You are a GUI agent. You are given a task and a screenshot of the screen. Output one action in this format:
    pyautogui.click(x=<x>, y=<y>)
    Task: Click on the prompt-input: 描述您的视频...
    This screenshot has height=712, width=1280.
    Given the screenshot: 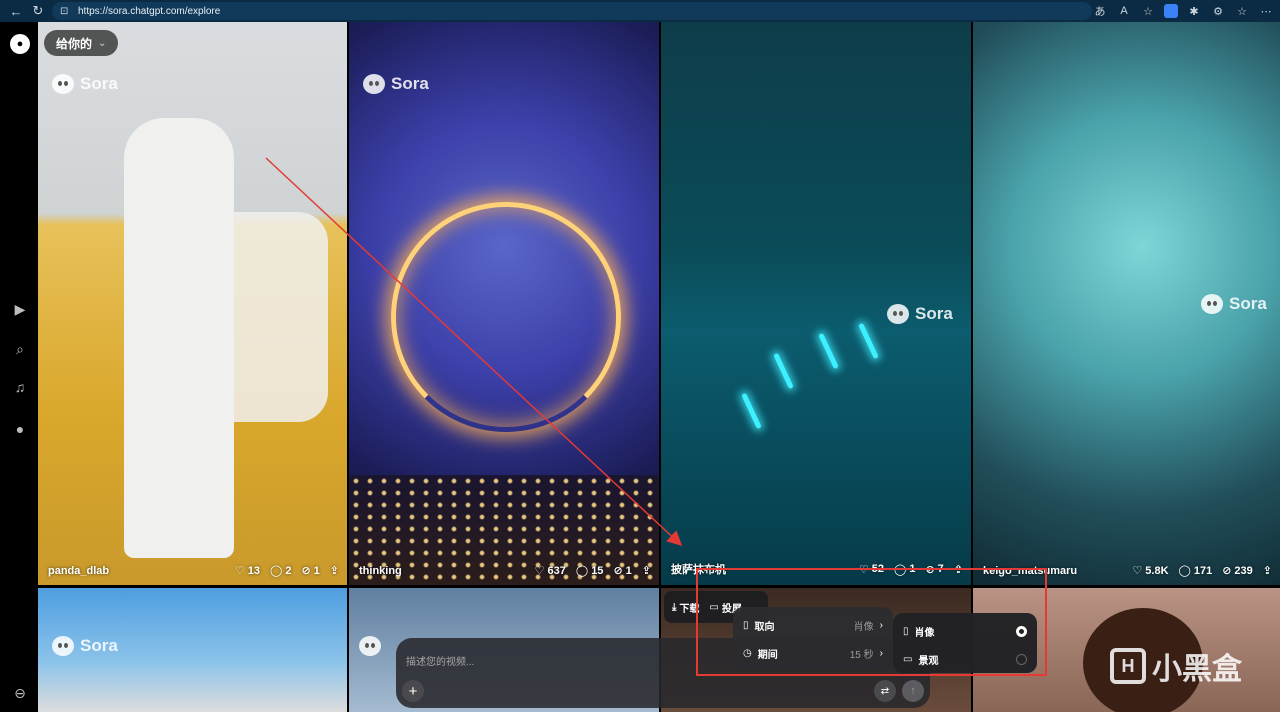 What is the action you would take?
    pyautogui.click(x=440, y=660)
    